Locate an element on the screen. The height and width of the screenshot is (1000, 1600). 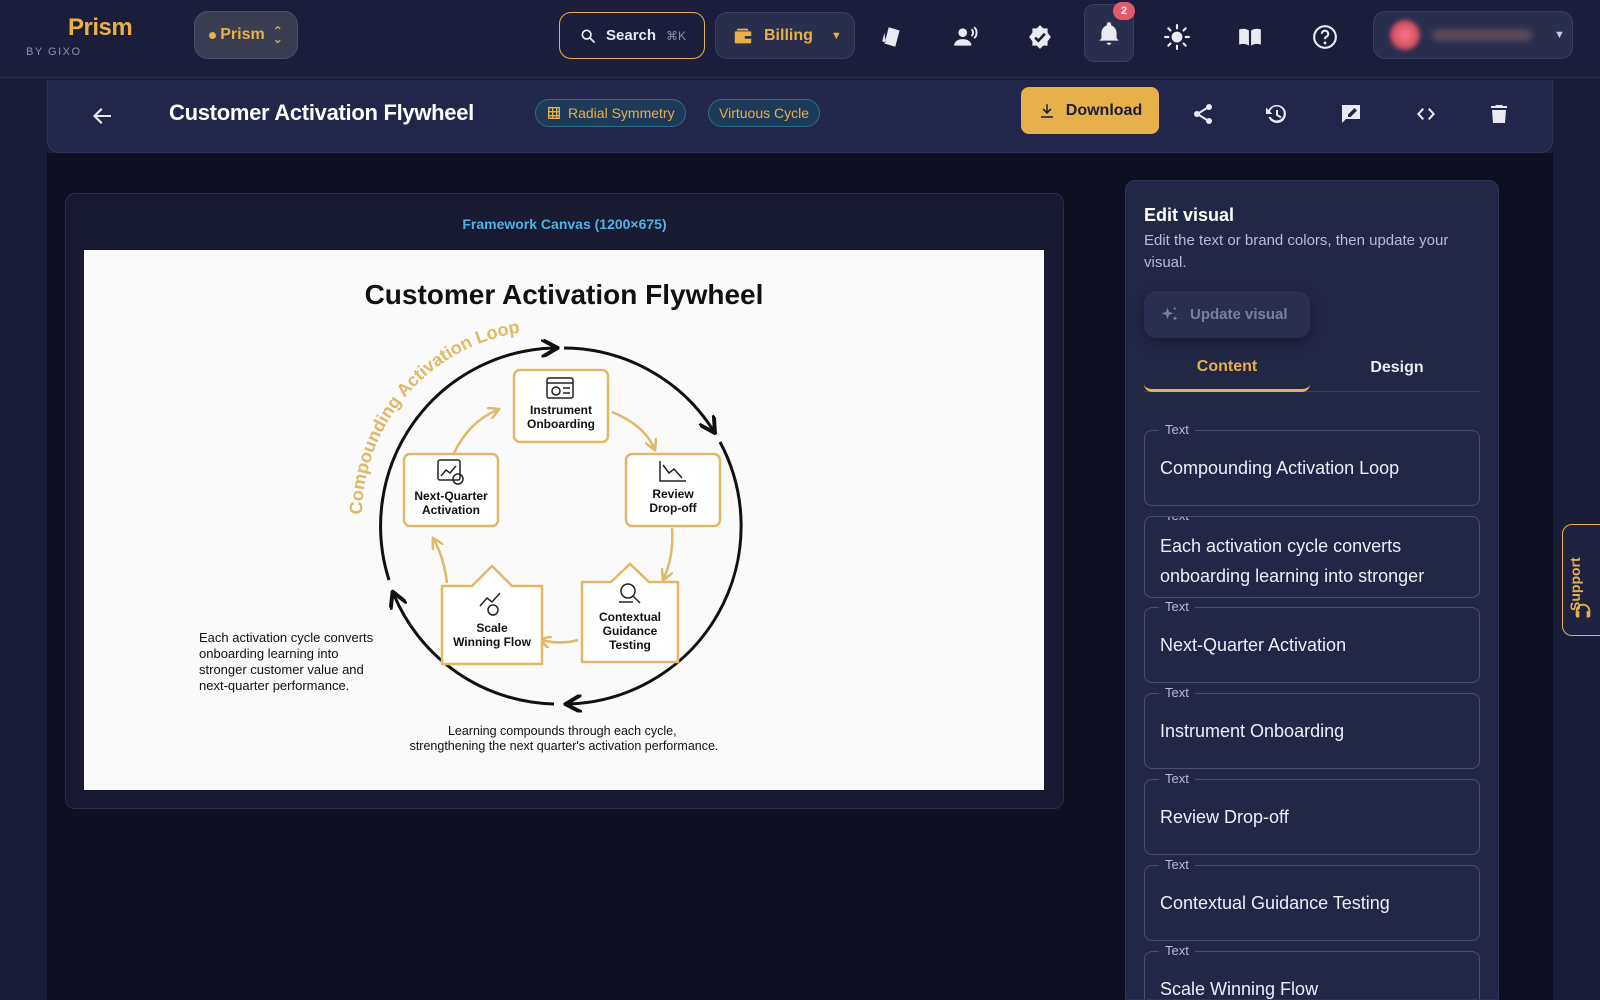
field-value: Review Drop-off is located at coordinates (1310, 817).